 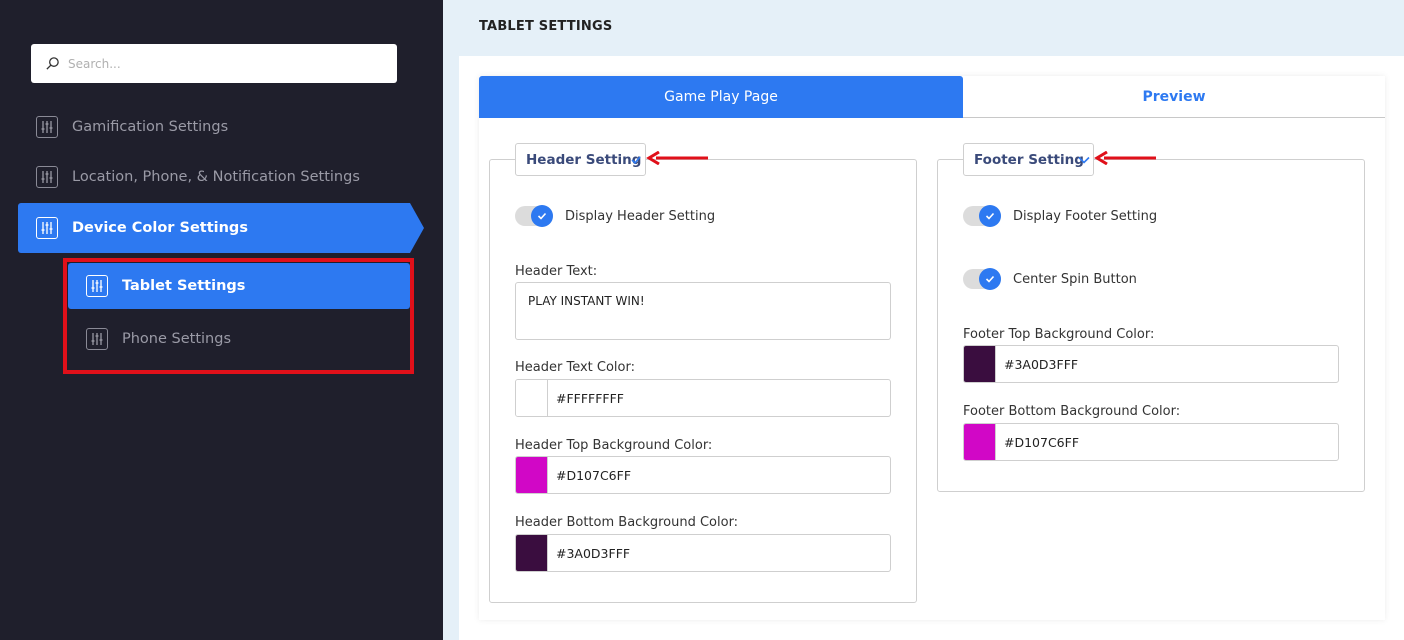 What do you see at coordinates (1072, 411) in the screenshot?
I see `footer-bottom-bg-label: Footer Bottom Background Color:` at bounding box center [1072, 411].